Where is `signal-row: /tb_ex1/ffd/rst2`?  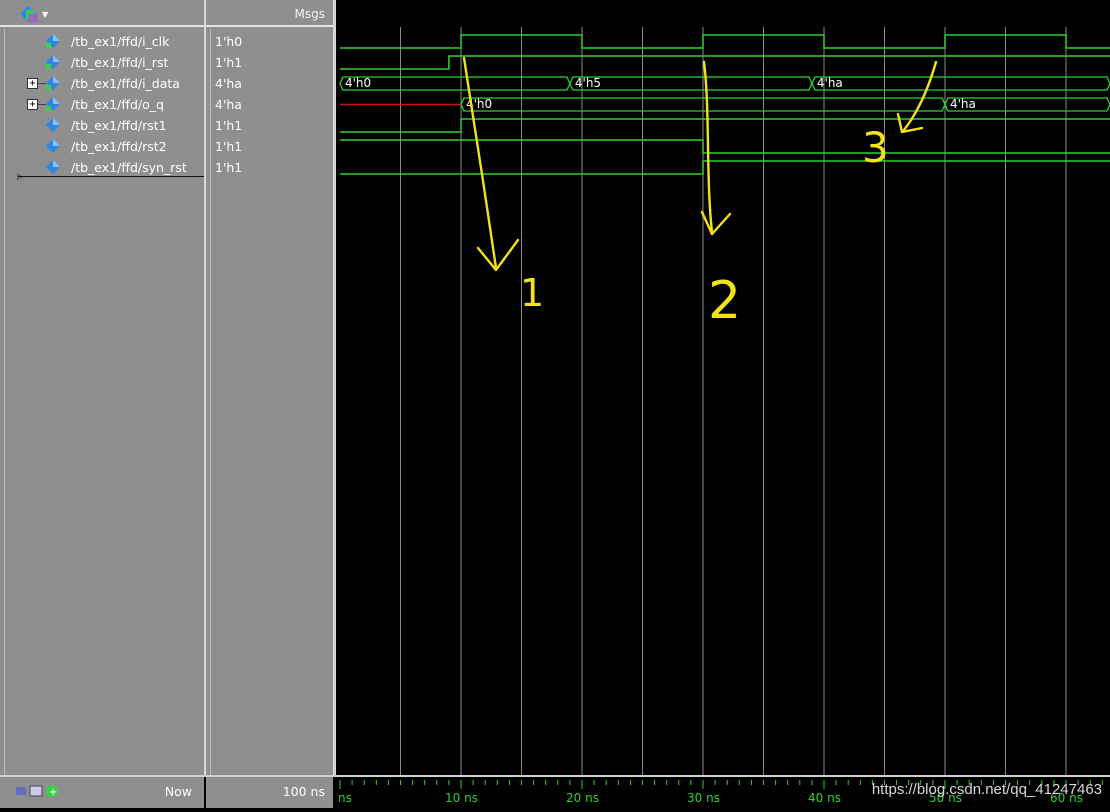
signal-row: /tb_ex1/ffd/rst2 is located at coordinates (102, 146).